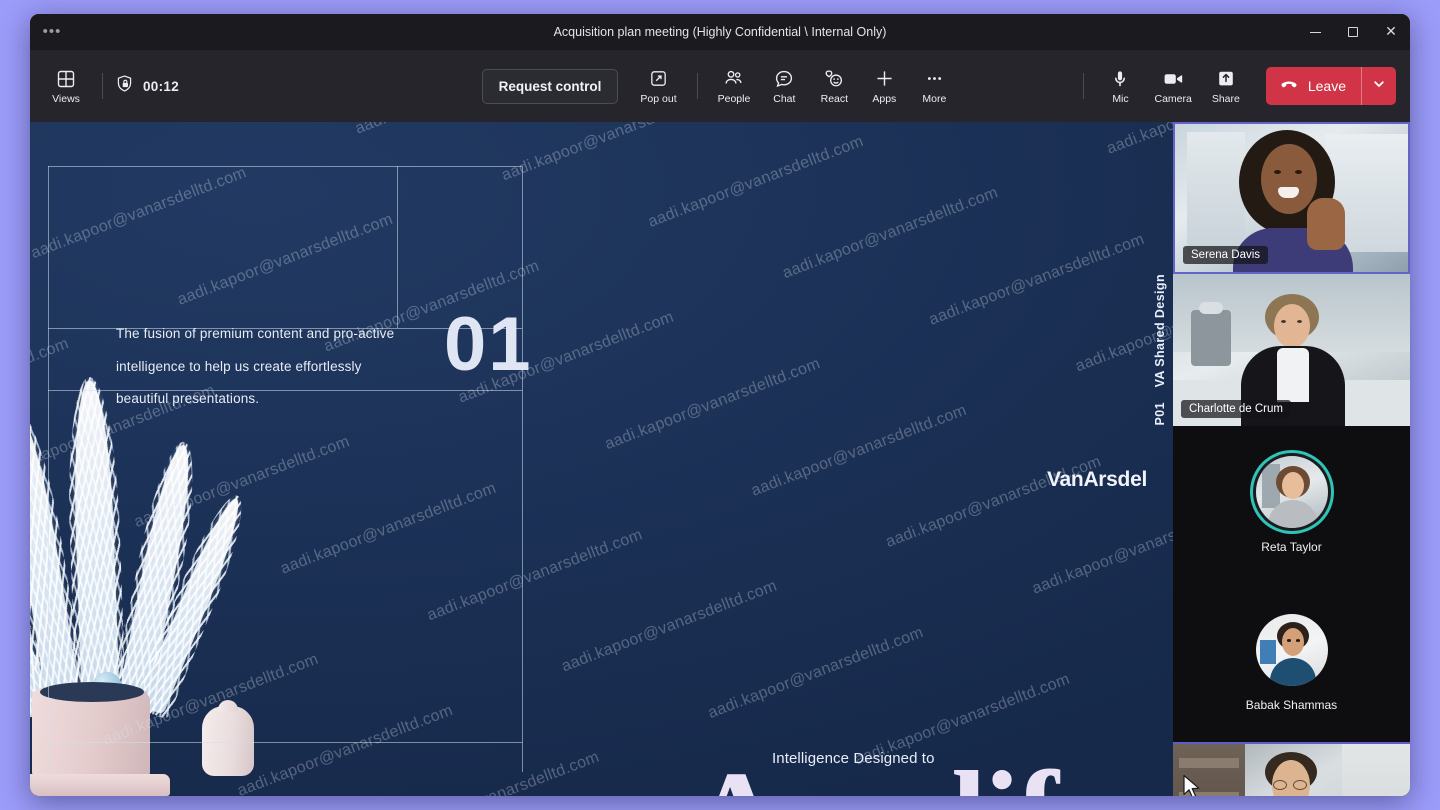 The width and height of the screenshot is (1440, 810). What do you see at coordinates (1226, 255) in the screenshot?
I see `participant-name: Serena Davis` at bounding box center [1226, 255].